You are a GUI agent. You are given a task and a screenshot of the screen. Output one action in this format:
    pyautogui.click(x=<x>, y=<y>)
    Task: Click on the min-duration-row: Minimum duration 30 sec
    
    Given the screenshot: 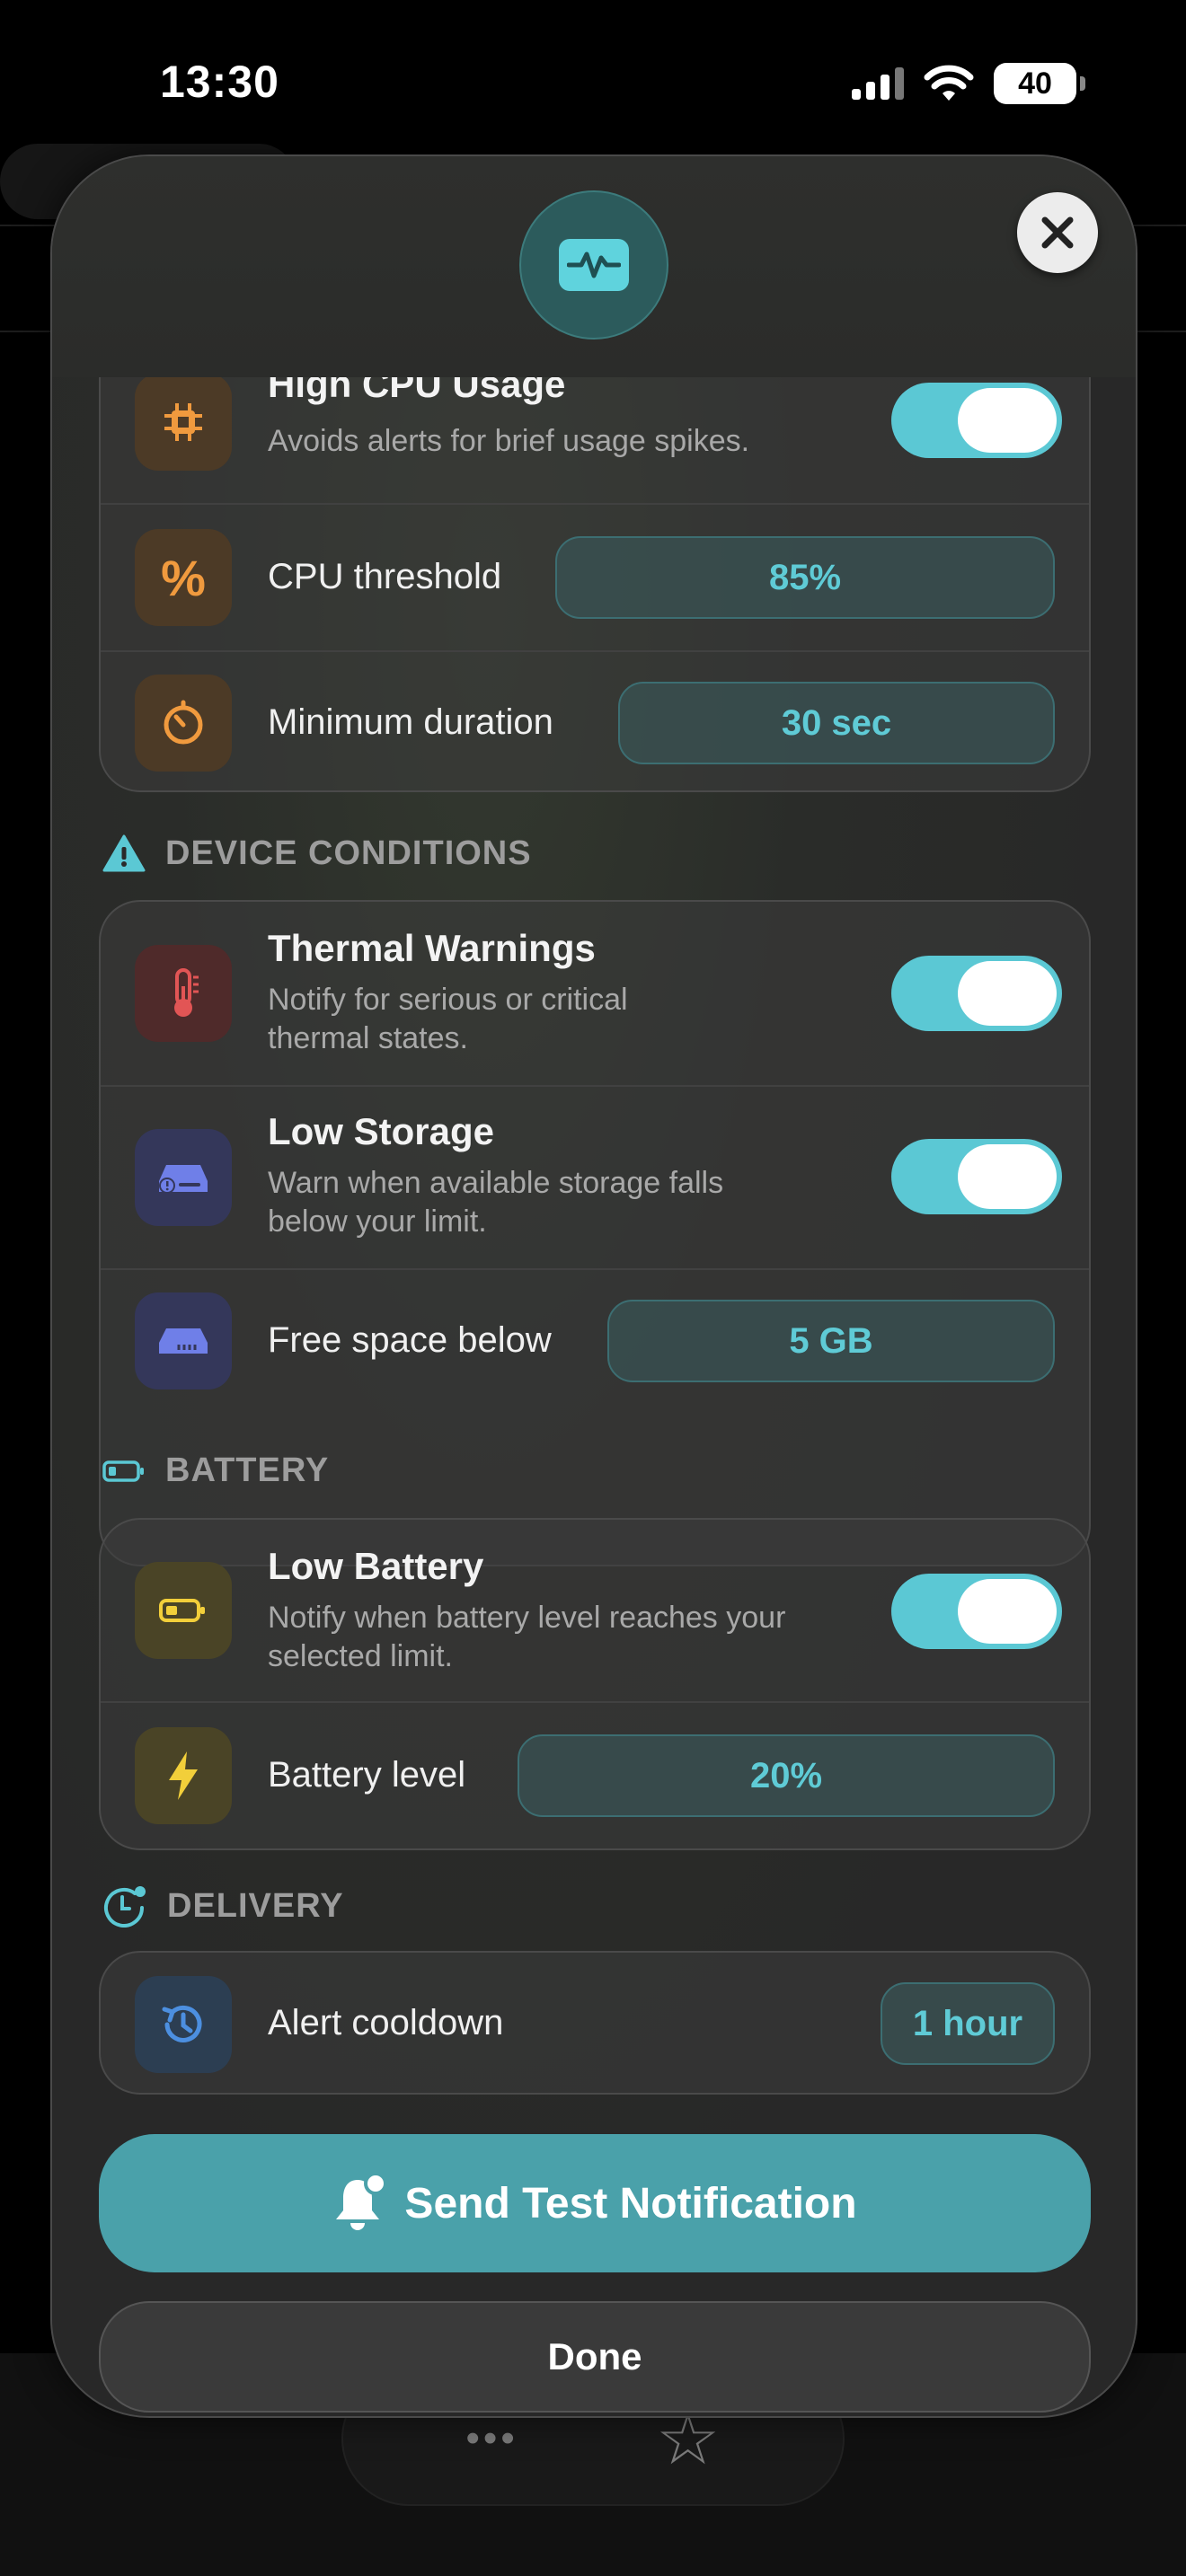 What is the action you would take?
    pyautogui.click(x=595, y=721)
    